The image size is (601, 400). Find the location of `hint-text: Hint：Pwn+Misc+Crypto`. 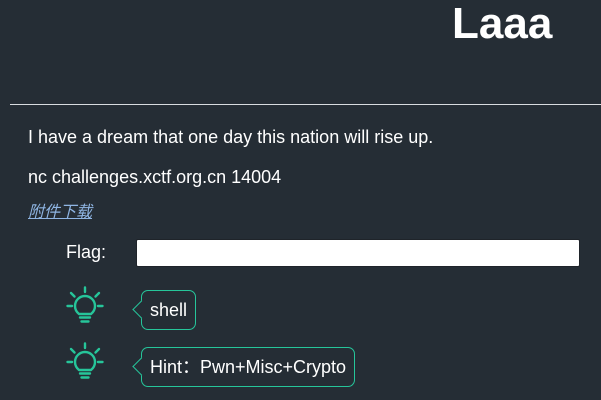

hint-text: Hint：Pwn+Misc+Crypto is located at coordinates (248, 367).